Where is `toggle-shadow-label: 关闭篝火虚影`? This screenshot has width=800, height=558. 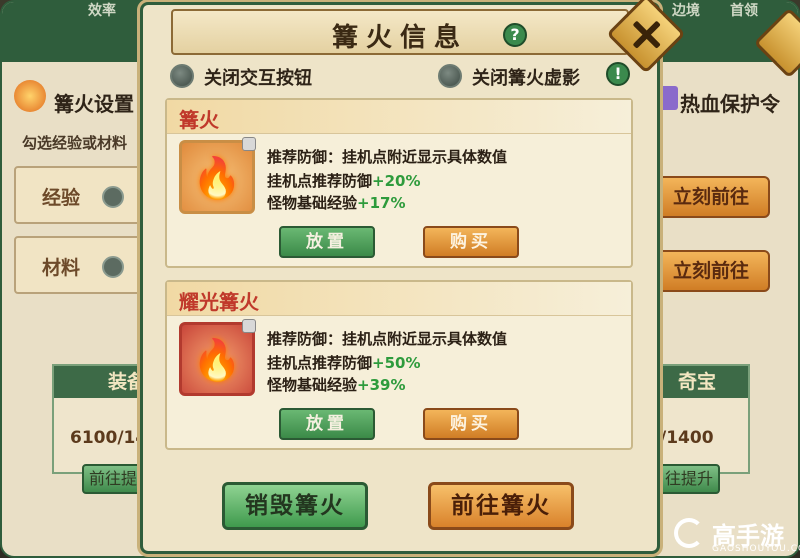
toggle-shadow-label: 关闭篝火虚影 is located at coordinates (526, 78).